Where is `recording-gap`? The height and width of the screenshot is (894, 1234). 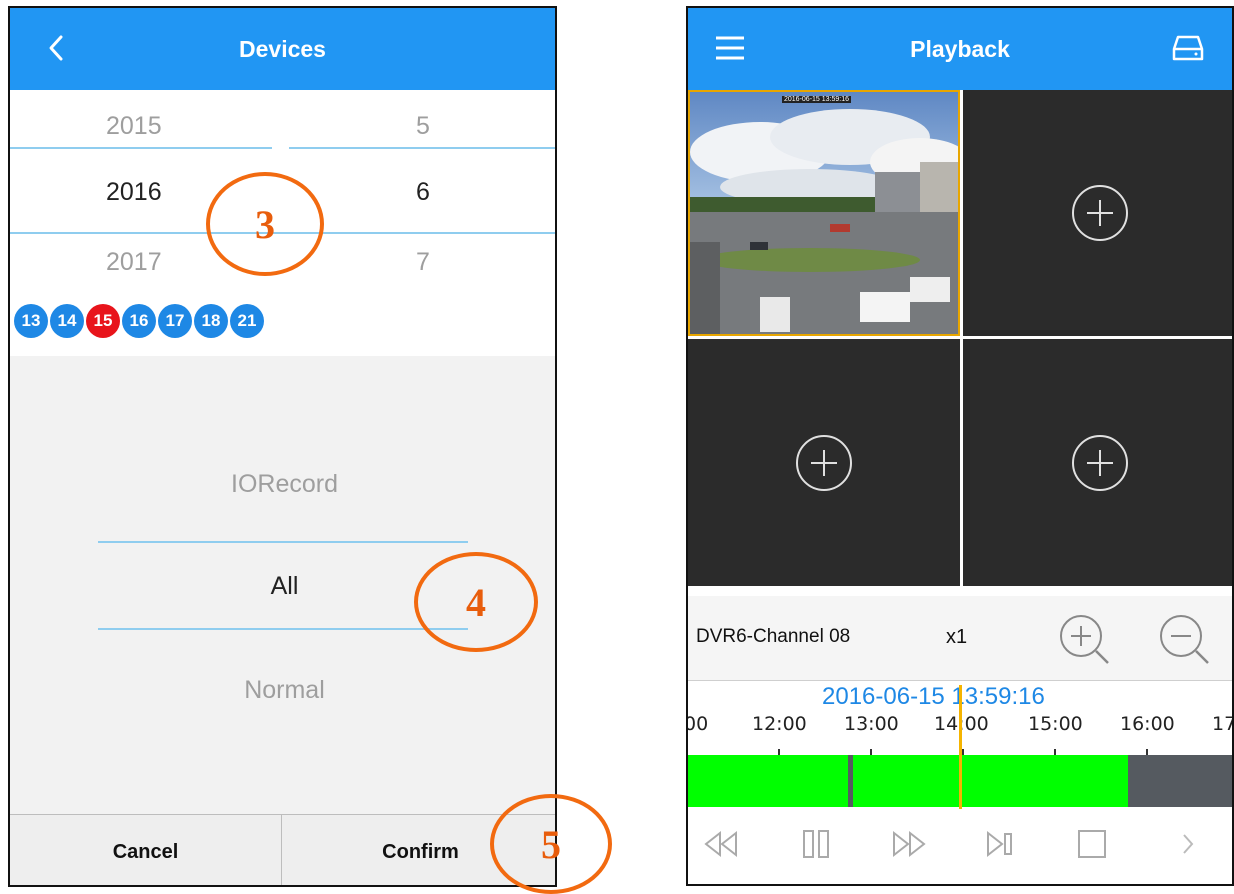
recording-gap is located at coordinates (850, 781).